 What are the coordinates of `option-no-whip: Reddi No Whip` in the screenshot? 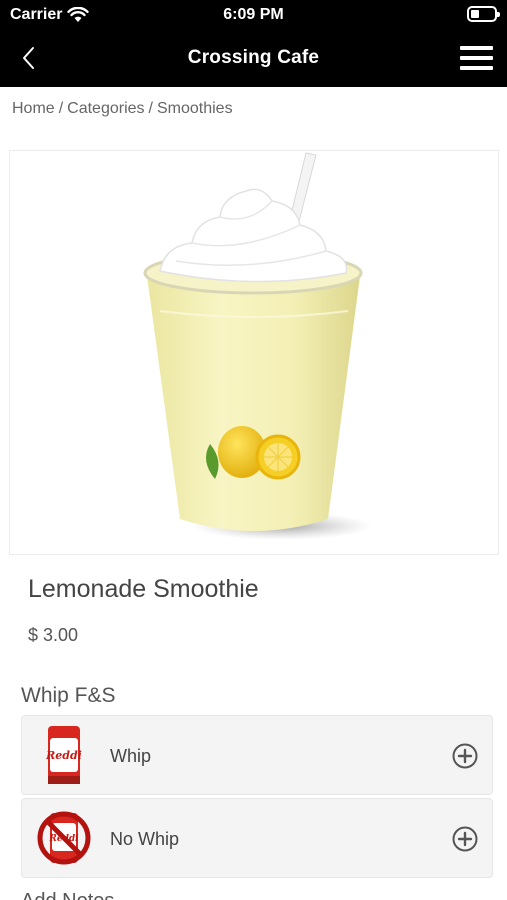 It's located at (257, 838).